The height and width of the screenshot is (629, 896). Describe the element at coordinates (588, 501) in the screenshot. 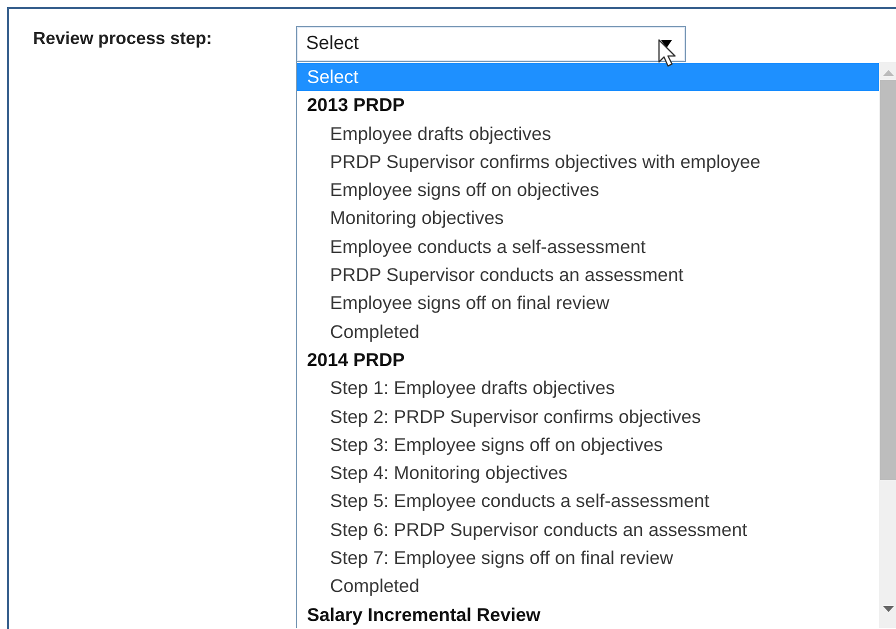

I see `dropdown-option: Step 5: Employee conducts a self-assessment` at that location.